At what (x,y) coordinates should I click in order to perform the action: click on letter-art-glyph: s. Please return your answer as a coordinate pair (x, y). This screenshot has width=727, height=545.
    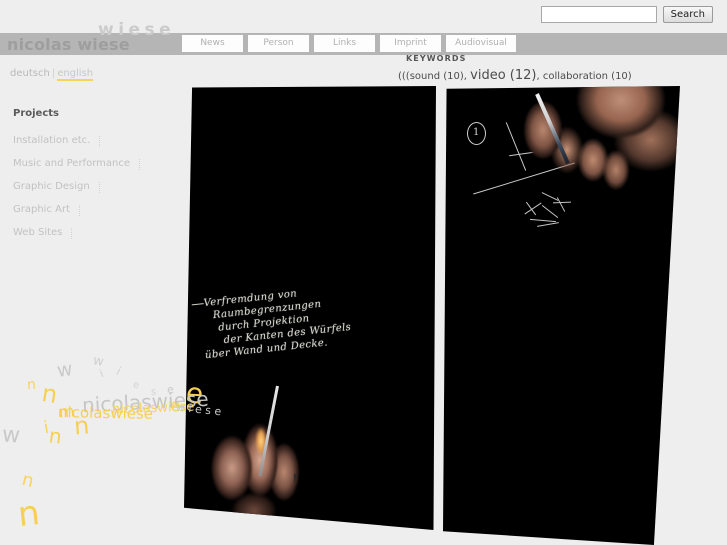
    Looking at the image, I should click on (153, 392).